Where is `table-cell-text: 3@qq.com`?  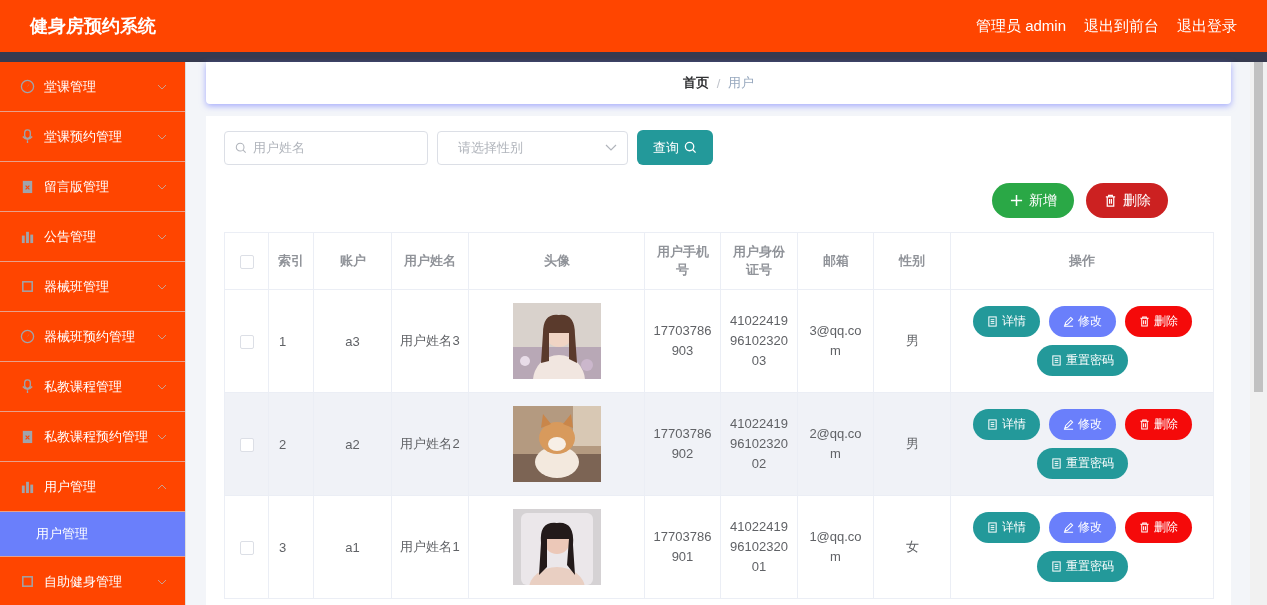 table-cell-text: 3@qq.com is located at coordinates (835, 341).